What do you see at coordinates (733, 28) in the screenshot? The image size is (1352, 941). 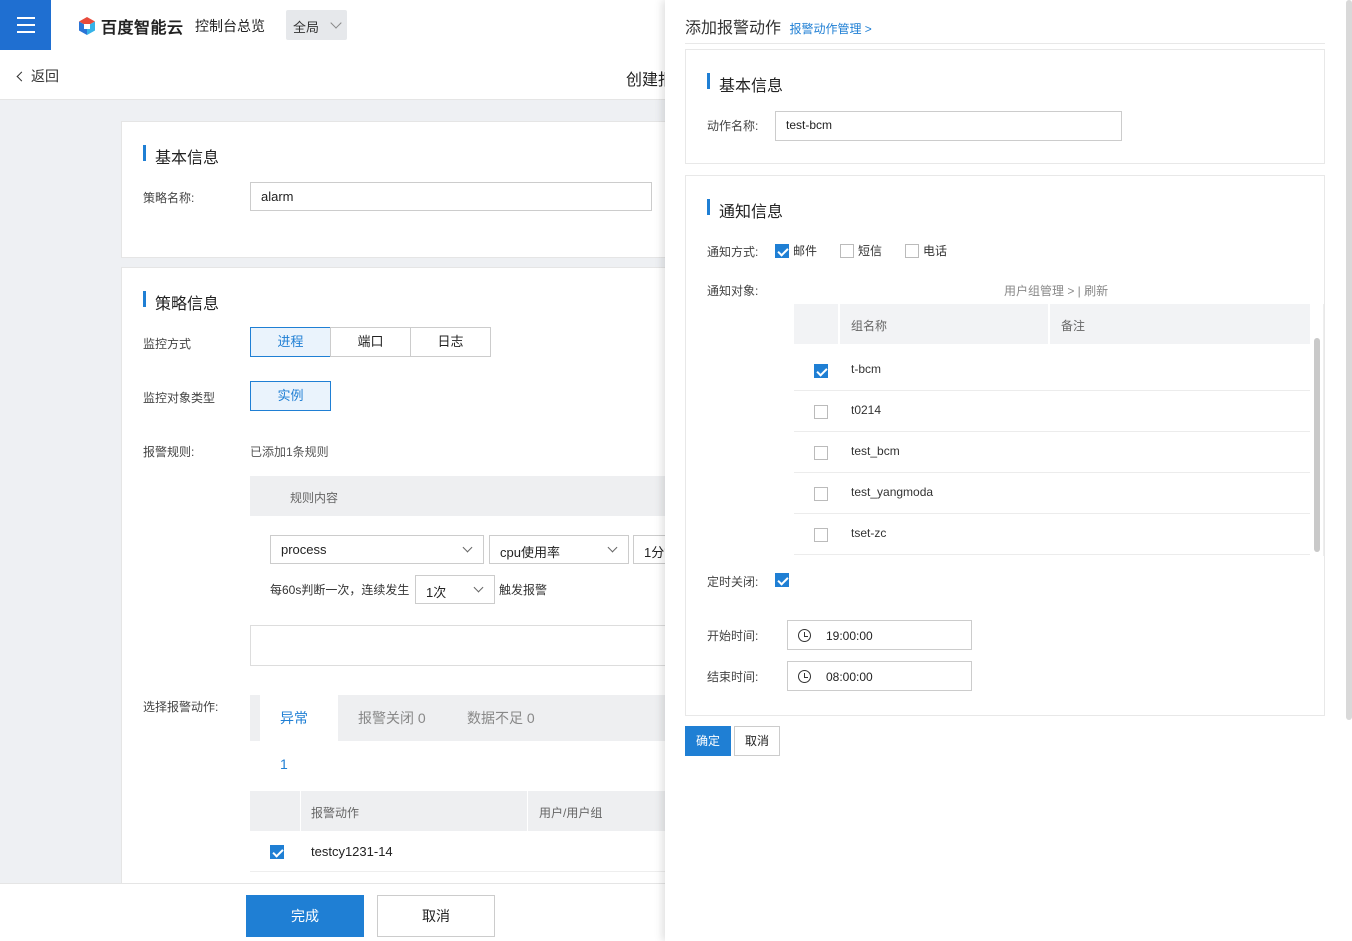 I see `drawer-title-text: 添加报警动作` at bounding box center [733, 28].